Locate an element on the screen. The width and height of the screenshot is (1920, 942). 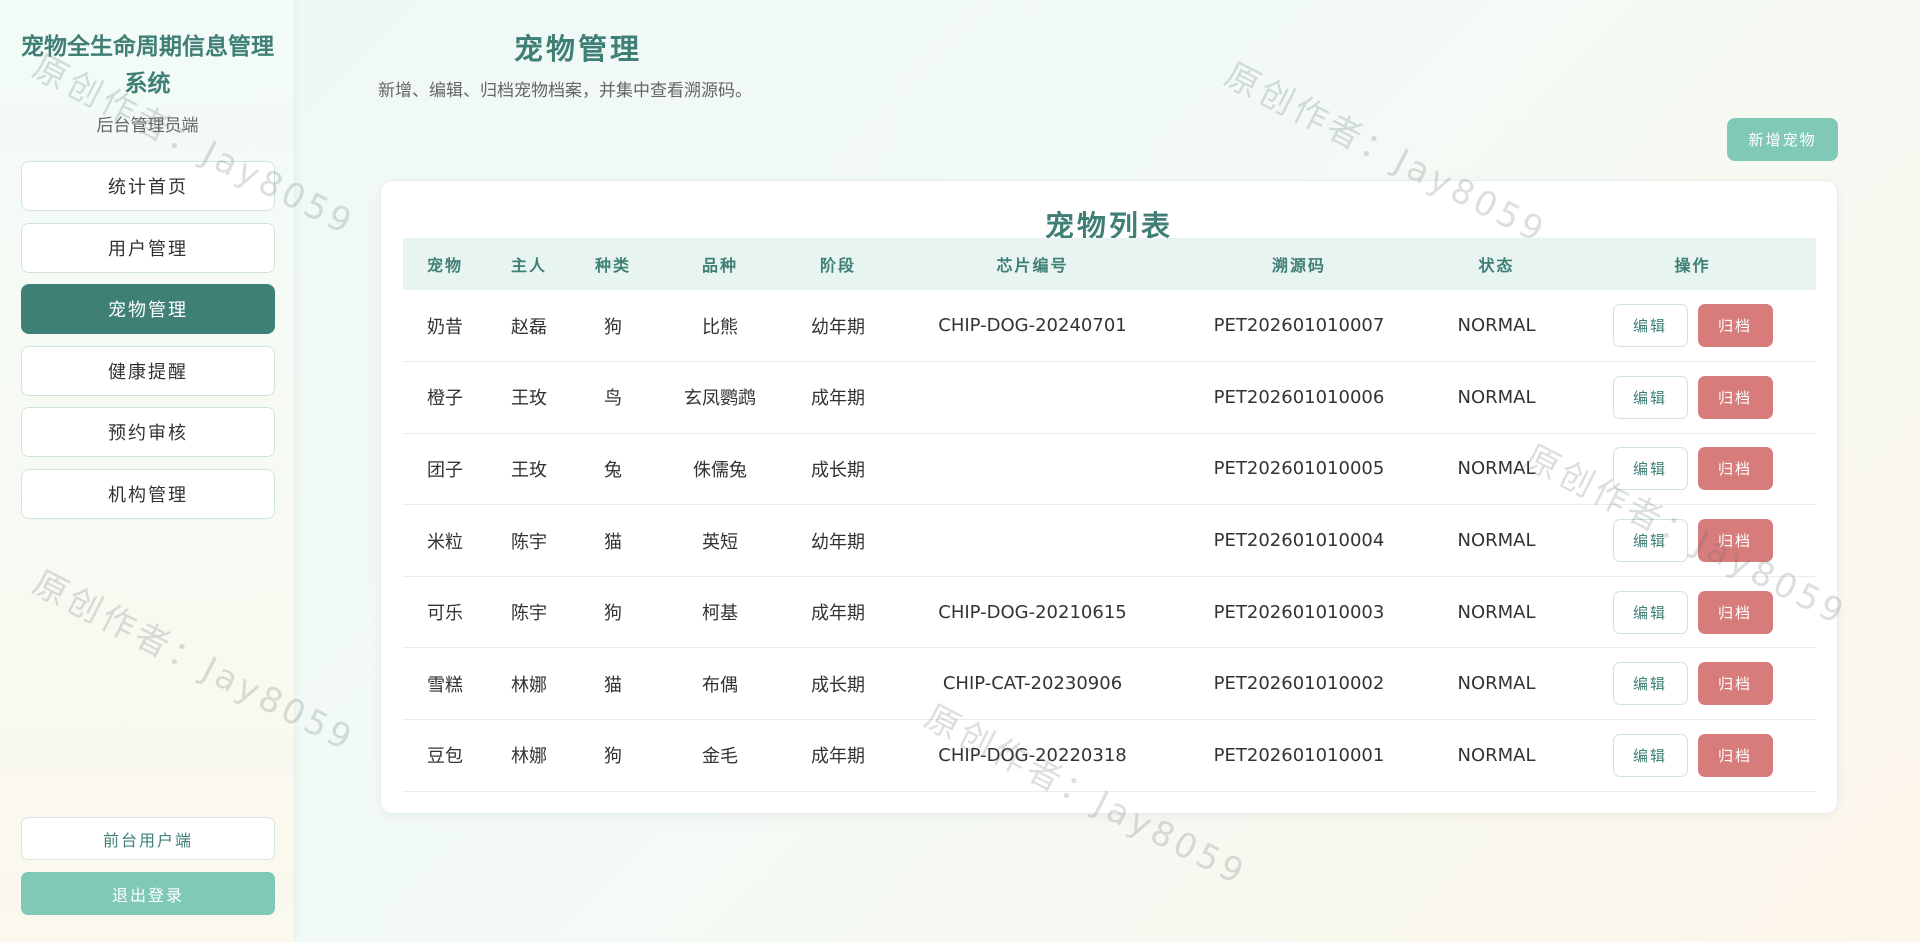
table-header-row: 宠物 主人 种类 品种 阶段 芯片编号 溯源码 状态 操作 is located at coordinates (1109, 264).